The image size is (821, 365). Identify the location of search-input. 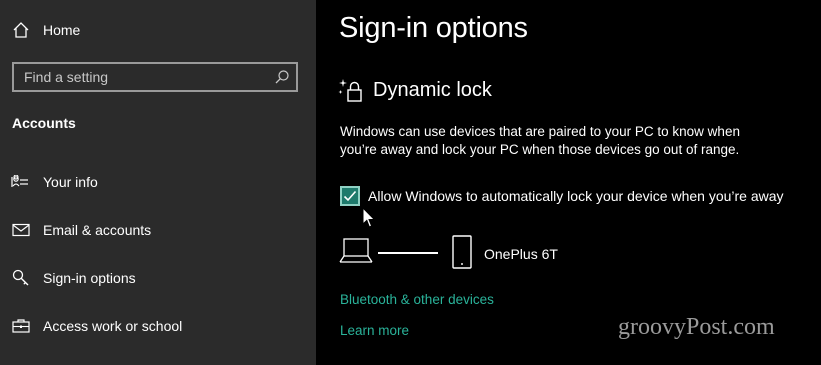
(144, 77).